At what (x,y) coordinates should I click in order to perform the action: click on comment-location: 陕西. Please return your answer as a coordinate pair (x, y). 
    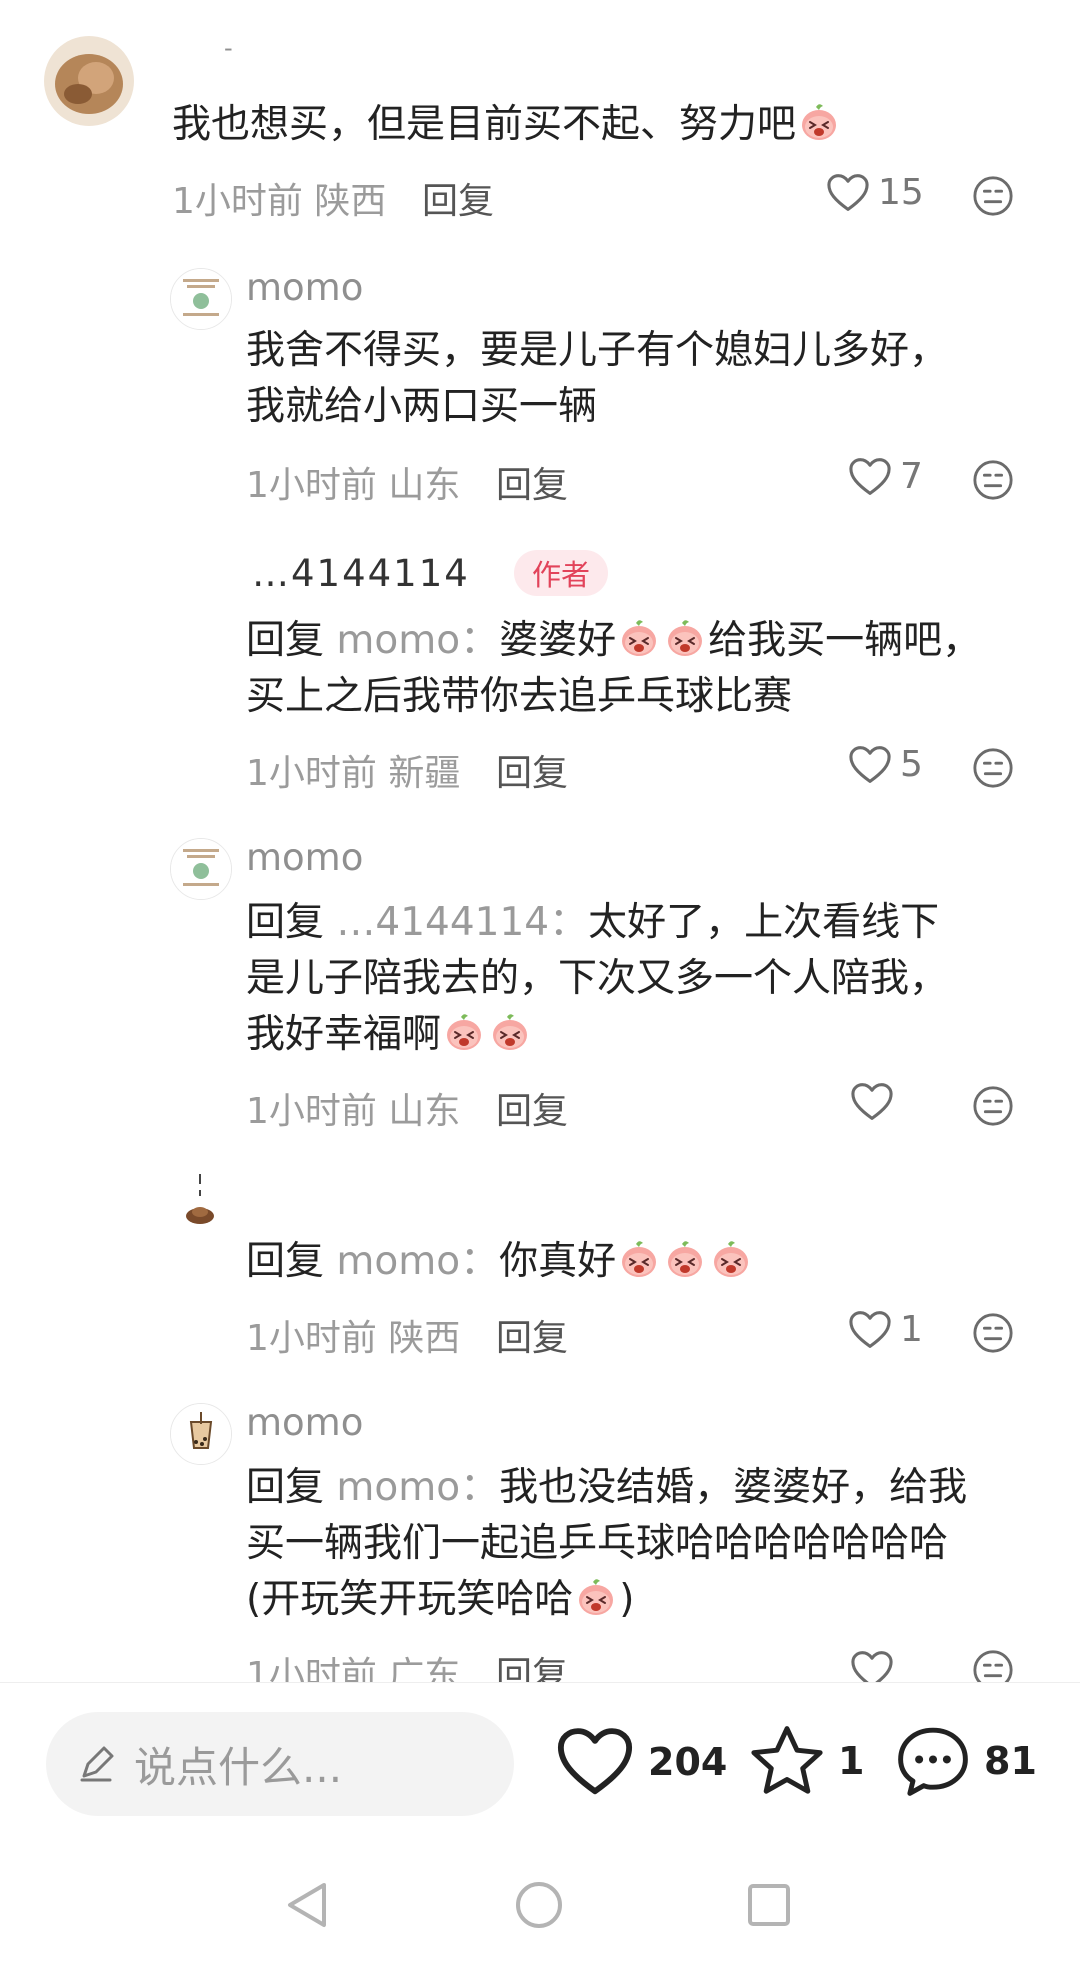
    Looking at the image, I should click on (424, 1338).